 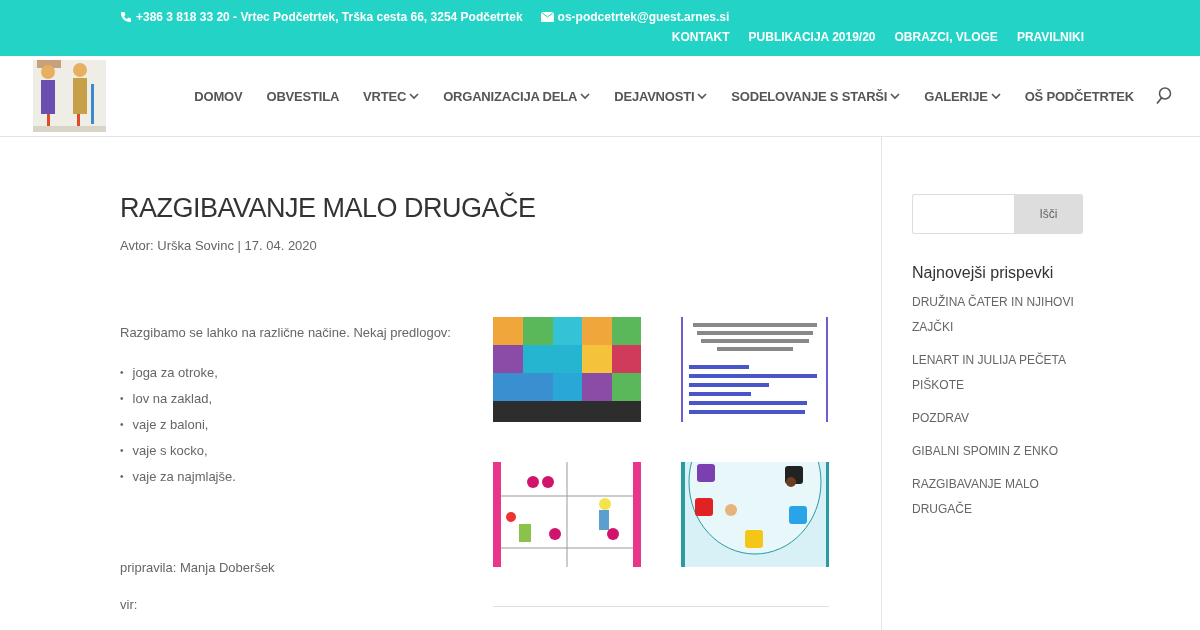 I want to click on nav-item: OBVESTILA, so click(x=303, y=96).